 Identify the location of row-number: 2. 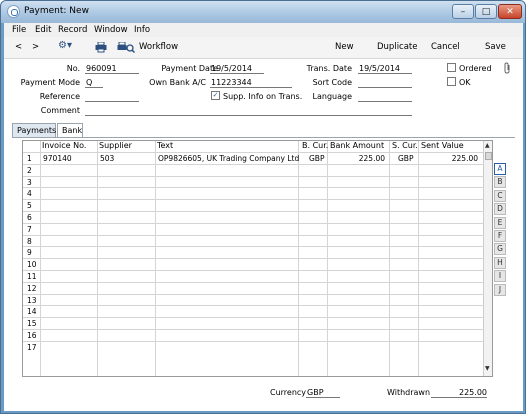
(29, 170).